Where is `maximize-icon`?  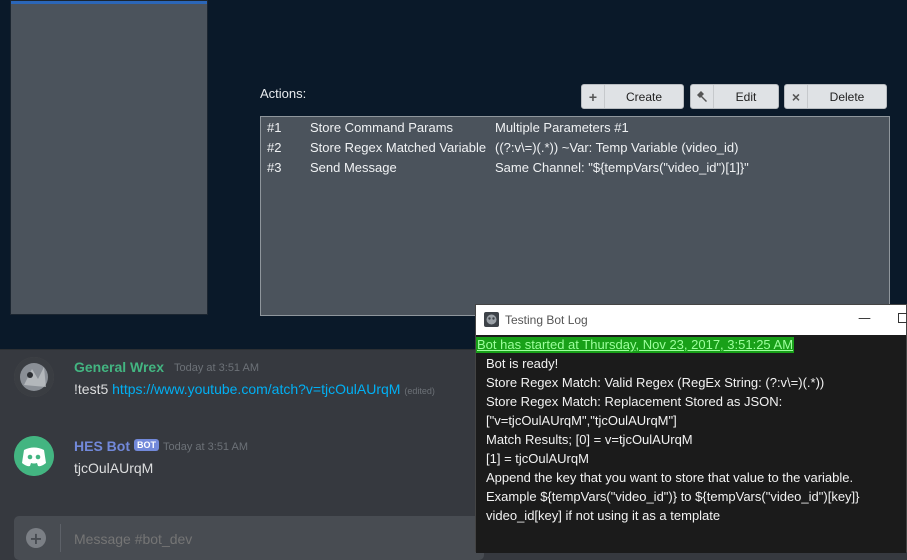
maximize-icon is located at coordinates (902, 318).